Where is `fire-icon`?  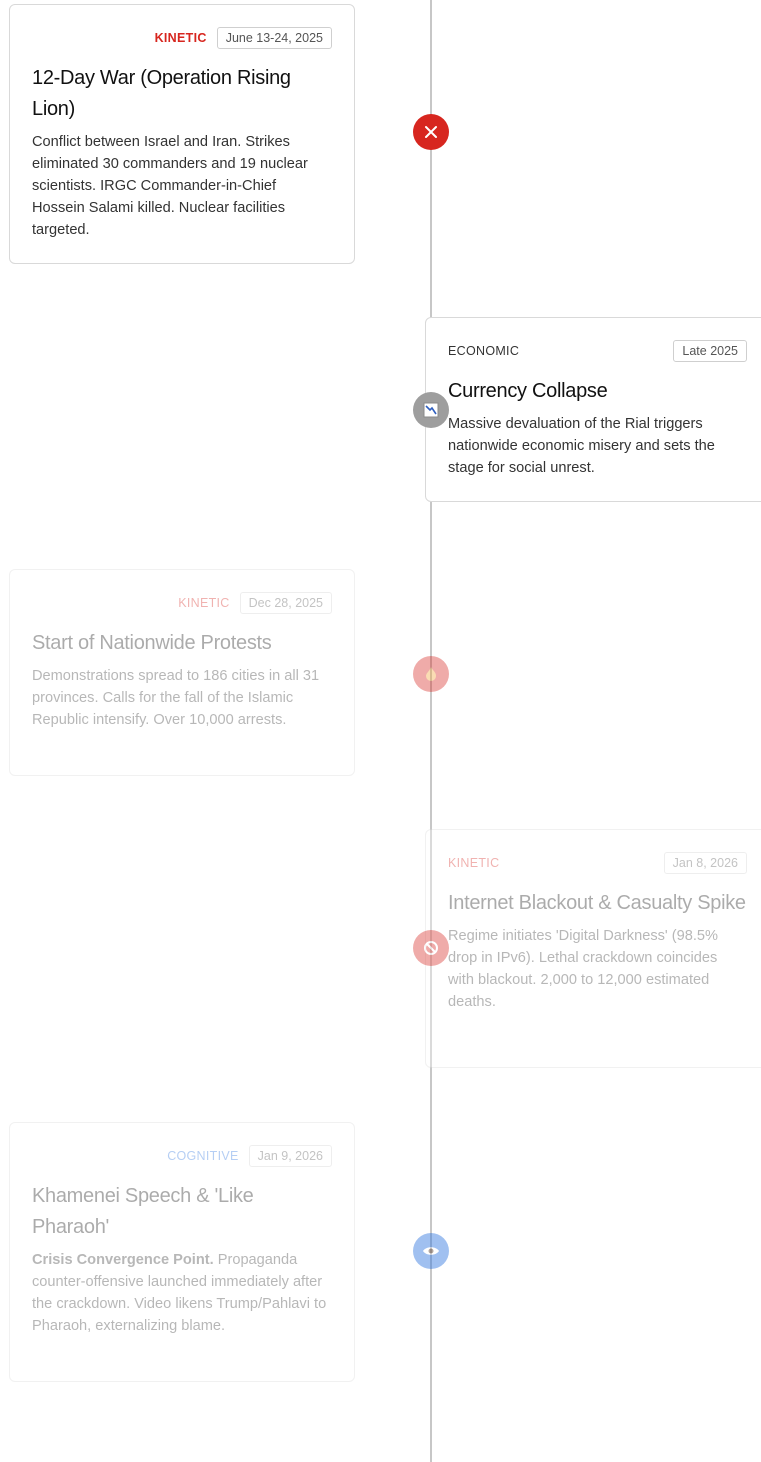
fire-icon is located at coordinates (431, 674).